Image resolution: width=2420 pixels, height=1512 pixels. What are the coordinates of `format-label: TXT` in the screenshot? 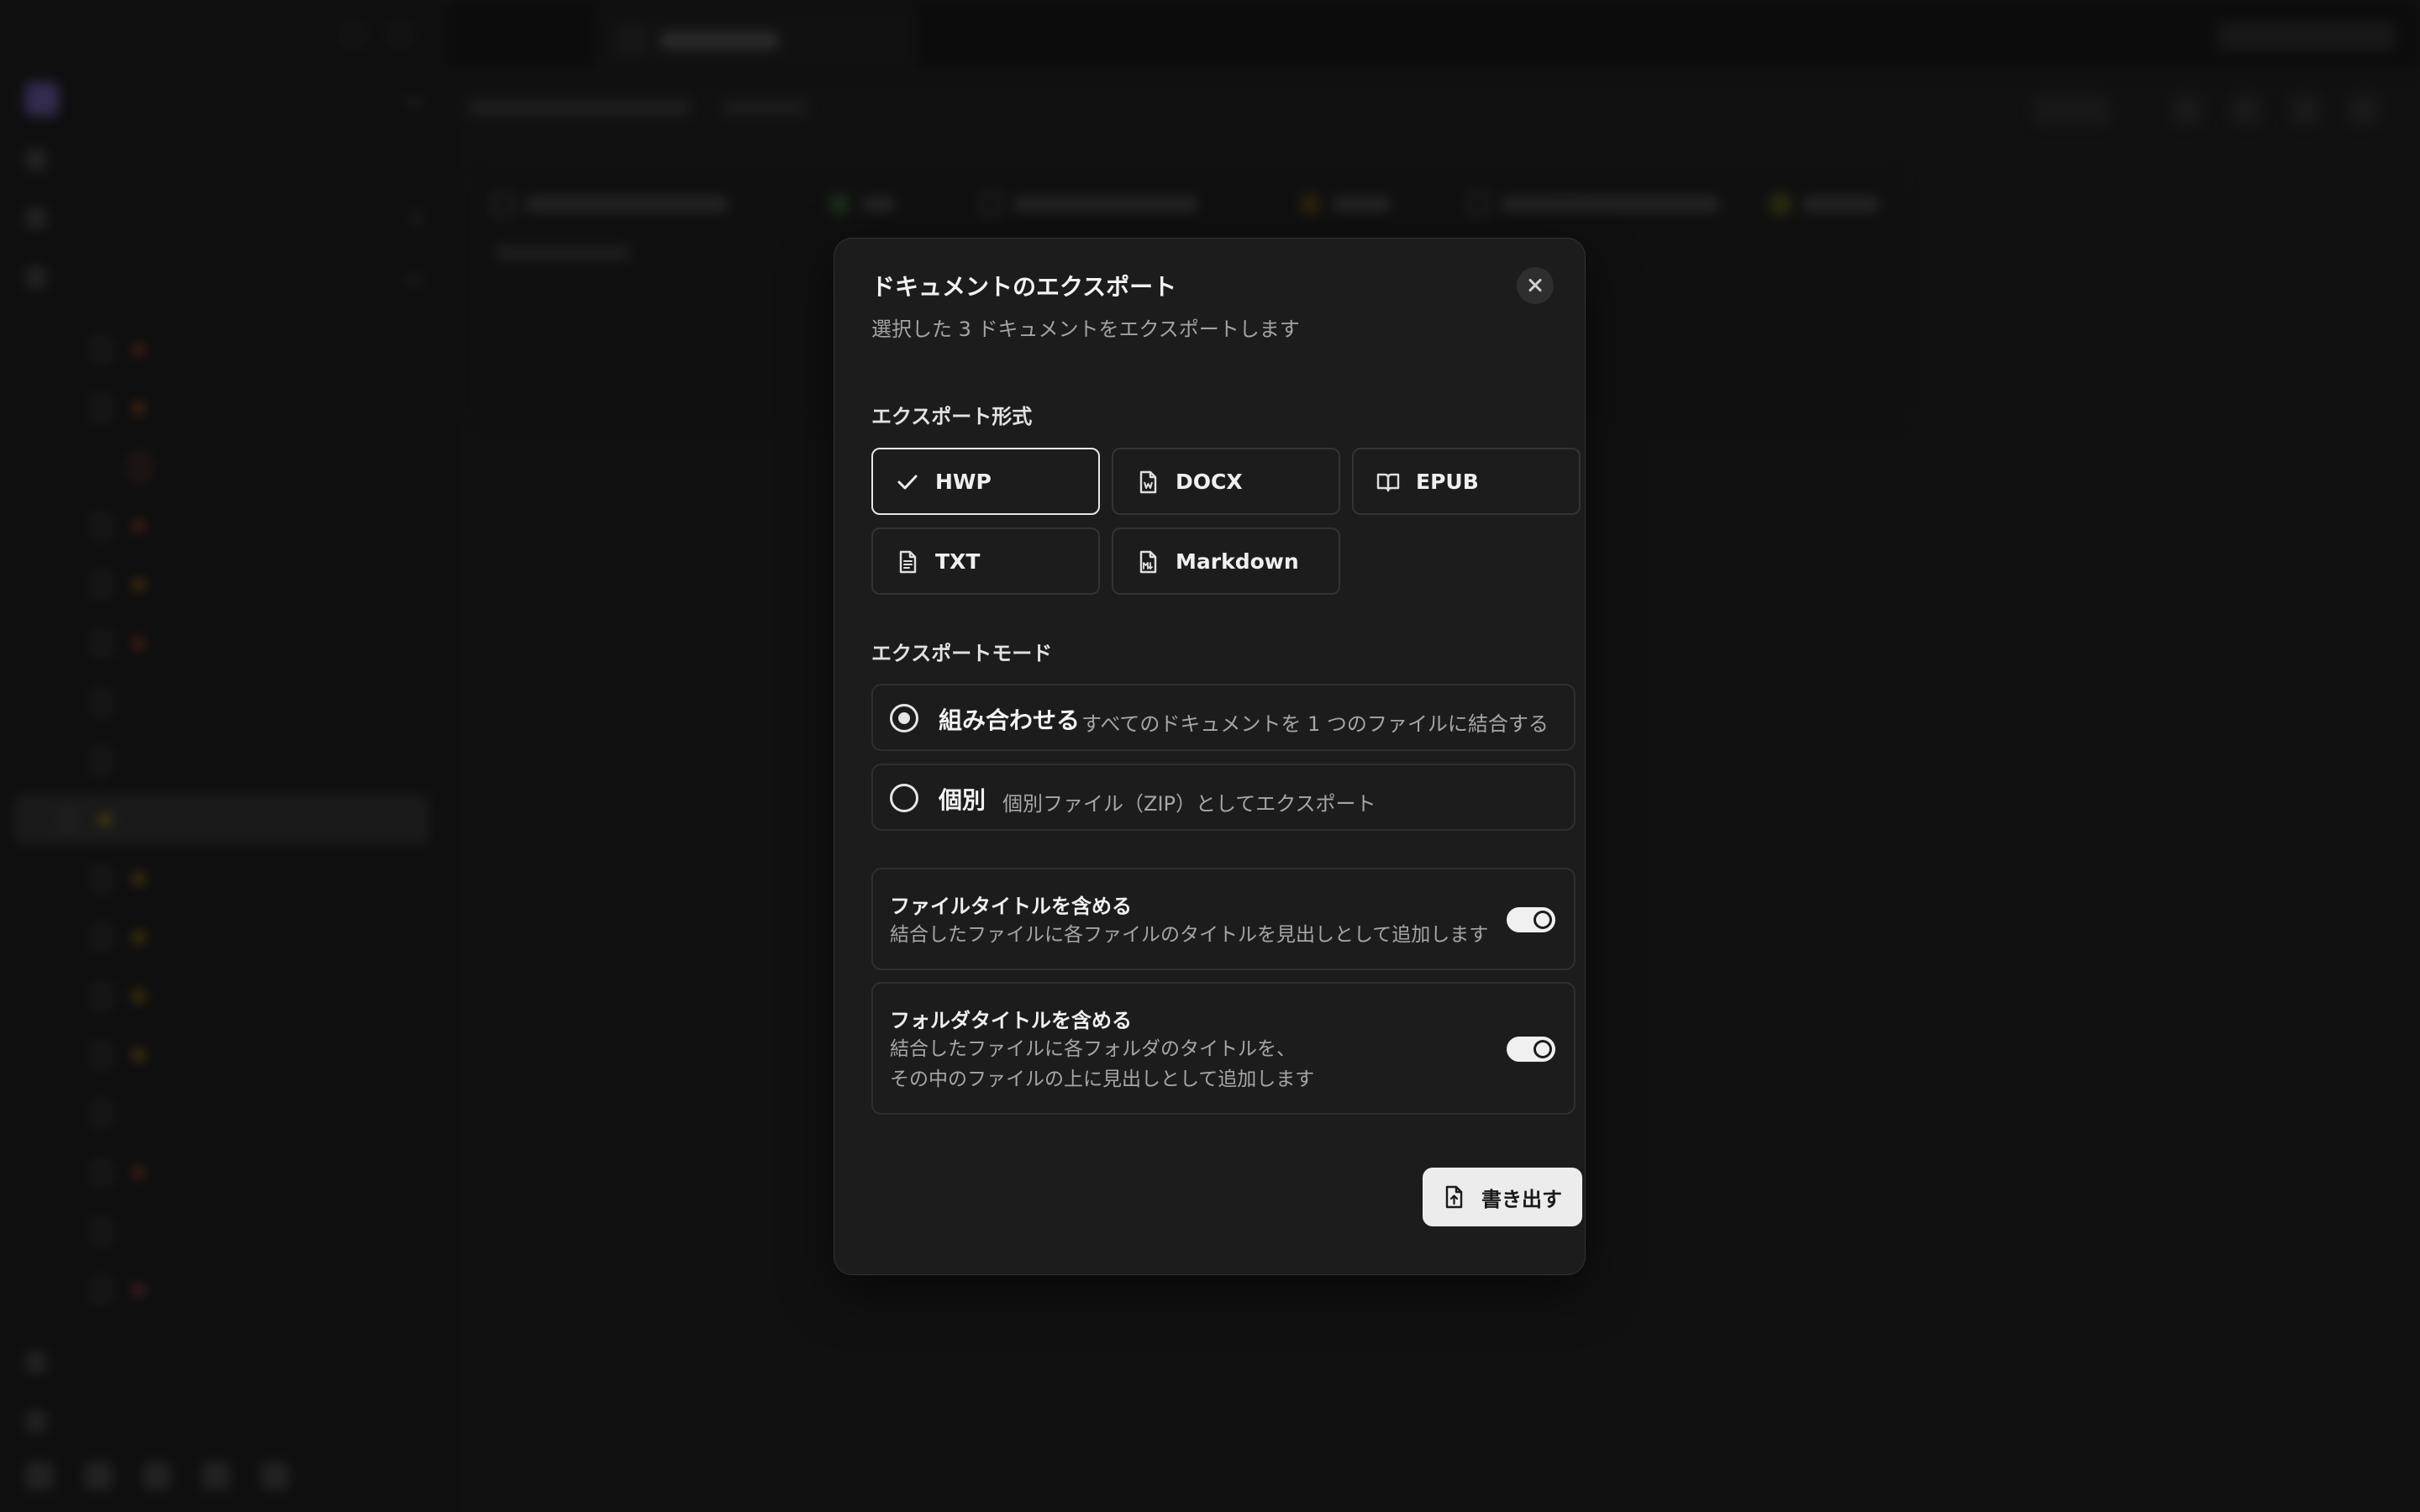 It's located at (958, 561).